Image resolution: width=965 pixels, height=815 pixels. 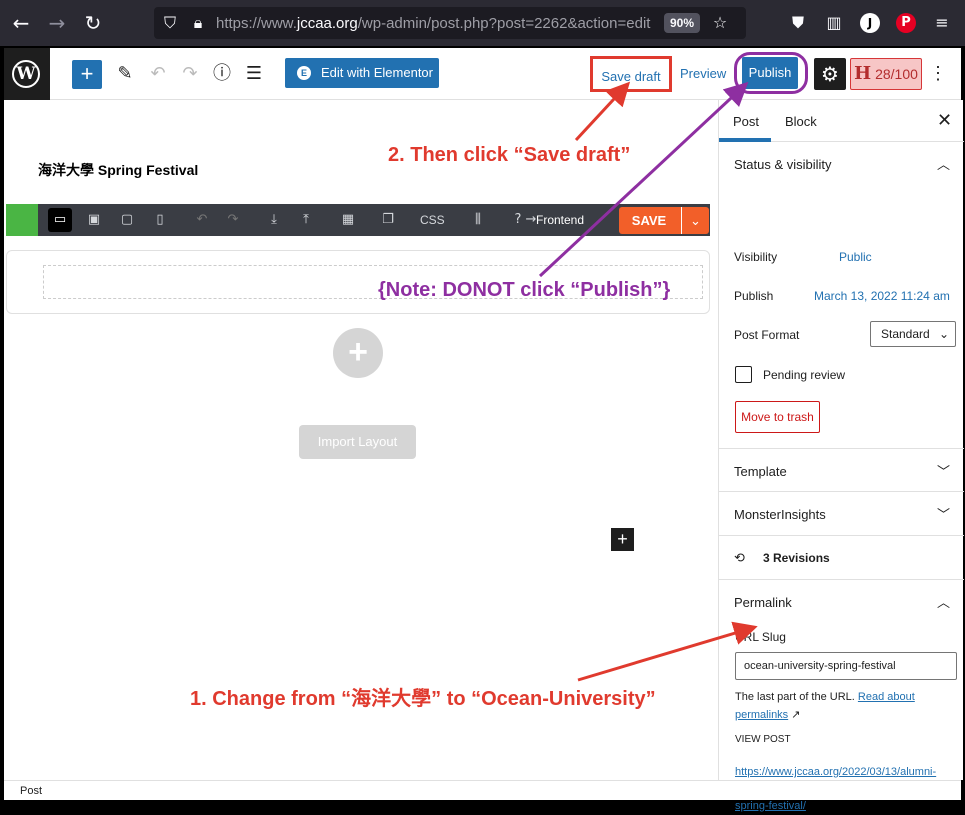 What do you see at coordinates (57, 23) in the screenshot?
I see `forward-arrow-icon: →` at bounding box center [57, 23].